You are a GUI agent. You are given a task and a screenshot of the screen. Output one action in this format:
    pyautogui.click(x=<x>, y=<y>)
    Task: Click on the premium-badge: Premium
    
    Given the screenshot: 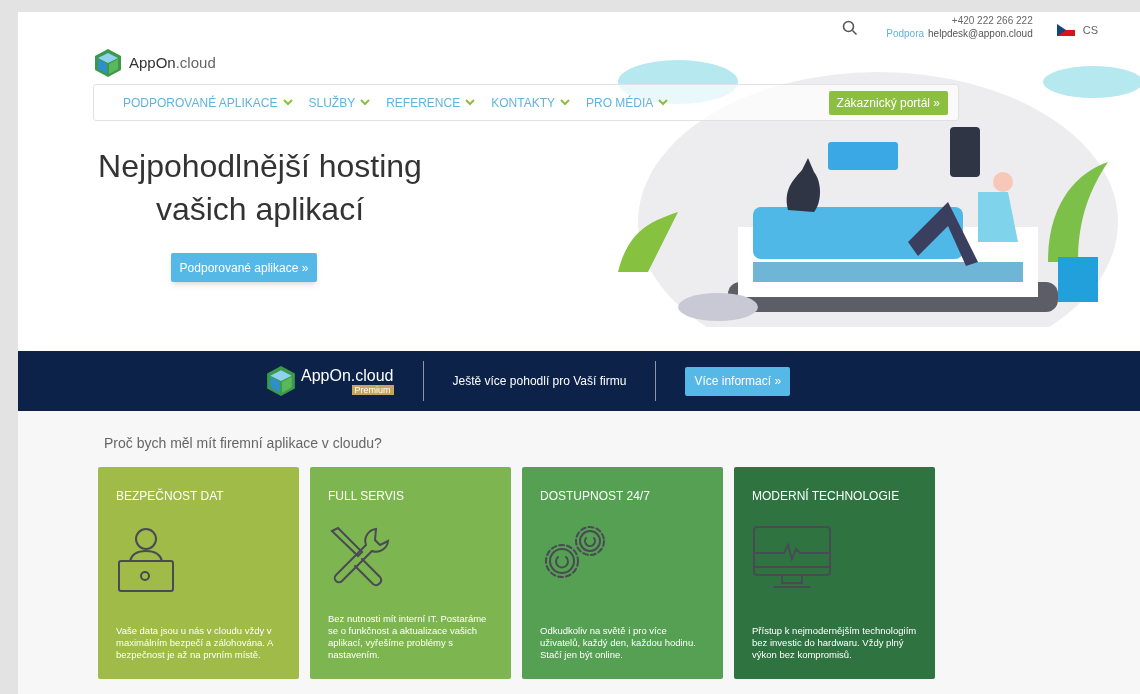 What is the action you would take?
    pyautogui.click(x=372, y=390)
    